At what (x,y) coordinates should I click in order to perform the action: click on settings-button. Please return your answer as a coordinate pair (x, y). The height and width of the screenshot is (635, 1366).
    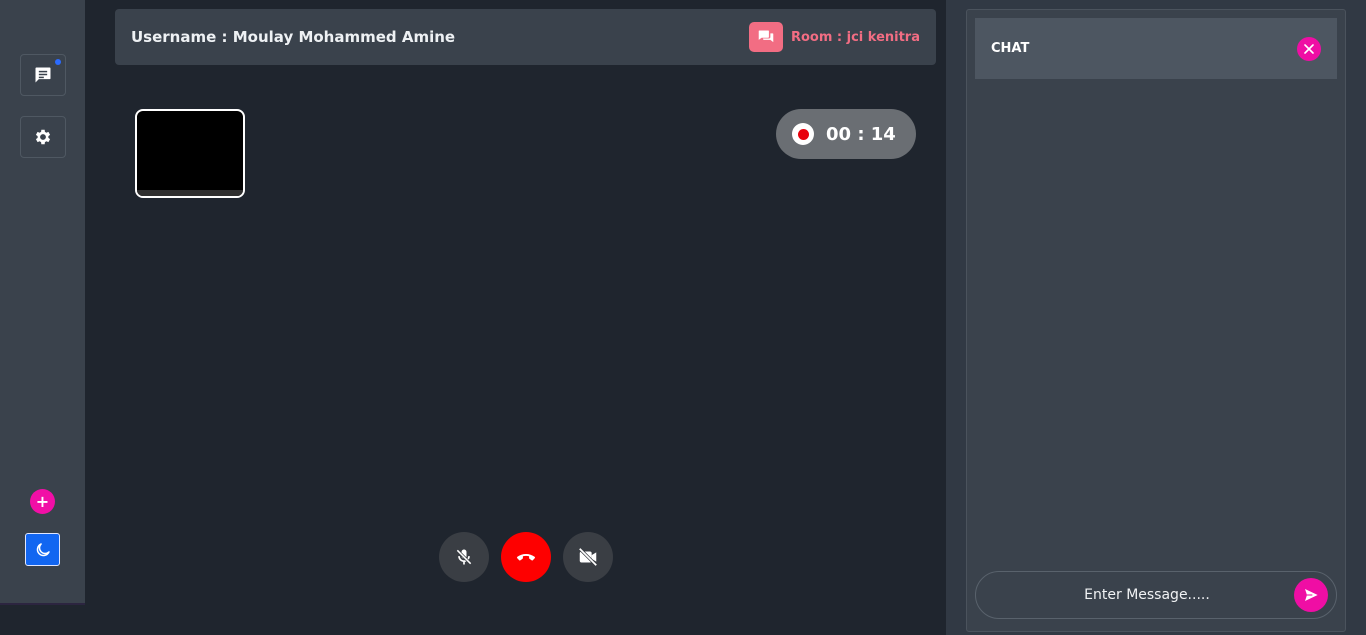
    Looking at the image, I should click on (43, 137).